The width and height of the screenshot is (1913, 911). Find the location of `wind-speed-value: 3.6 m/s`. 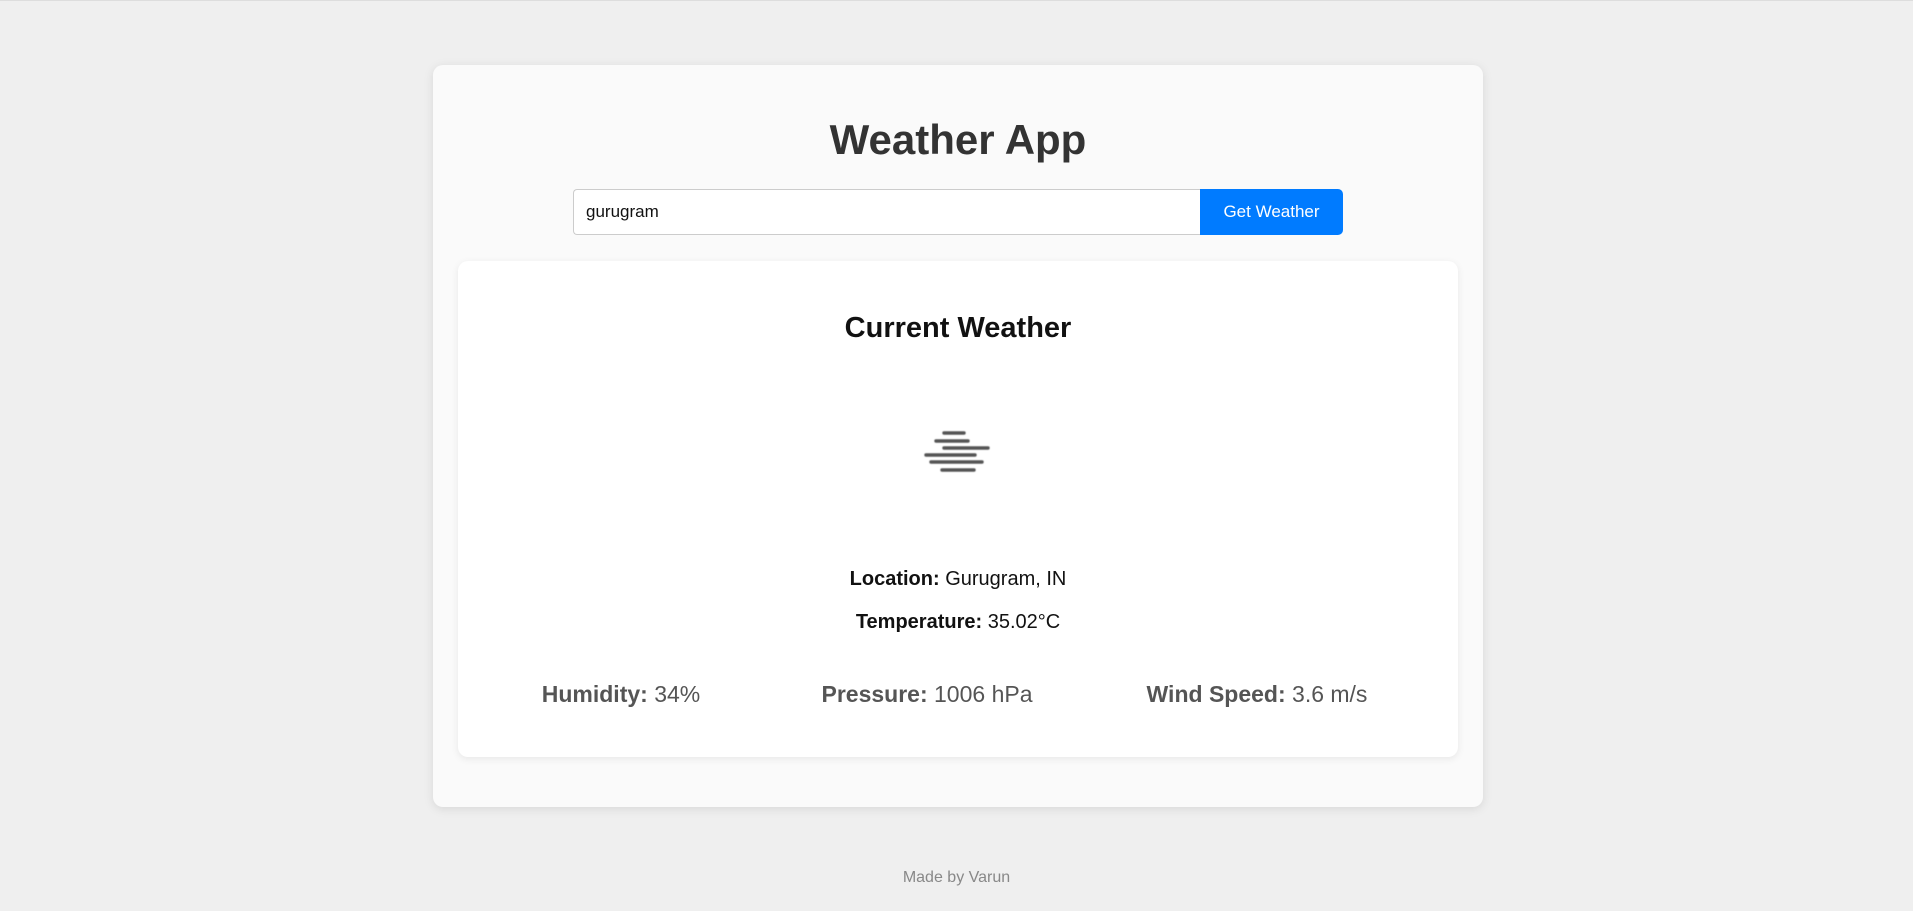

wind-speed-value: 3.6 m/s is located at coordinates (1326, 694).